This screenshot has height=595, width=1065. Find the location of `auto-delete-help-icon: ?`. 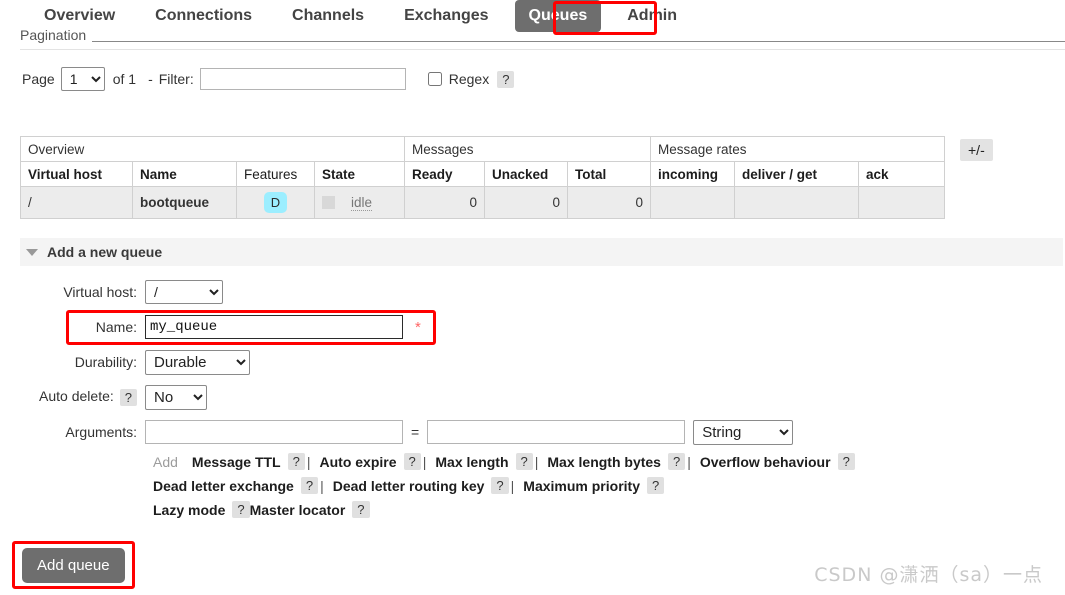

auto-delete-help-icon: ? is located at coordinates (128, 397).